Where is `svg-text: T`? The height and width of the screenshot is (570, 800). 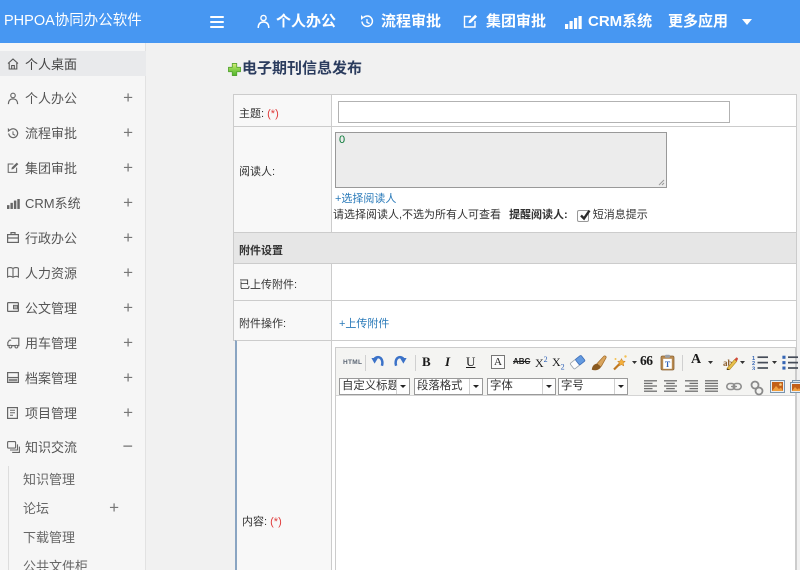
svg-text: T is located at coordinates (668, 364).